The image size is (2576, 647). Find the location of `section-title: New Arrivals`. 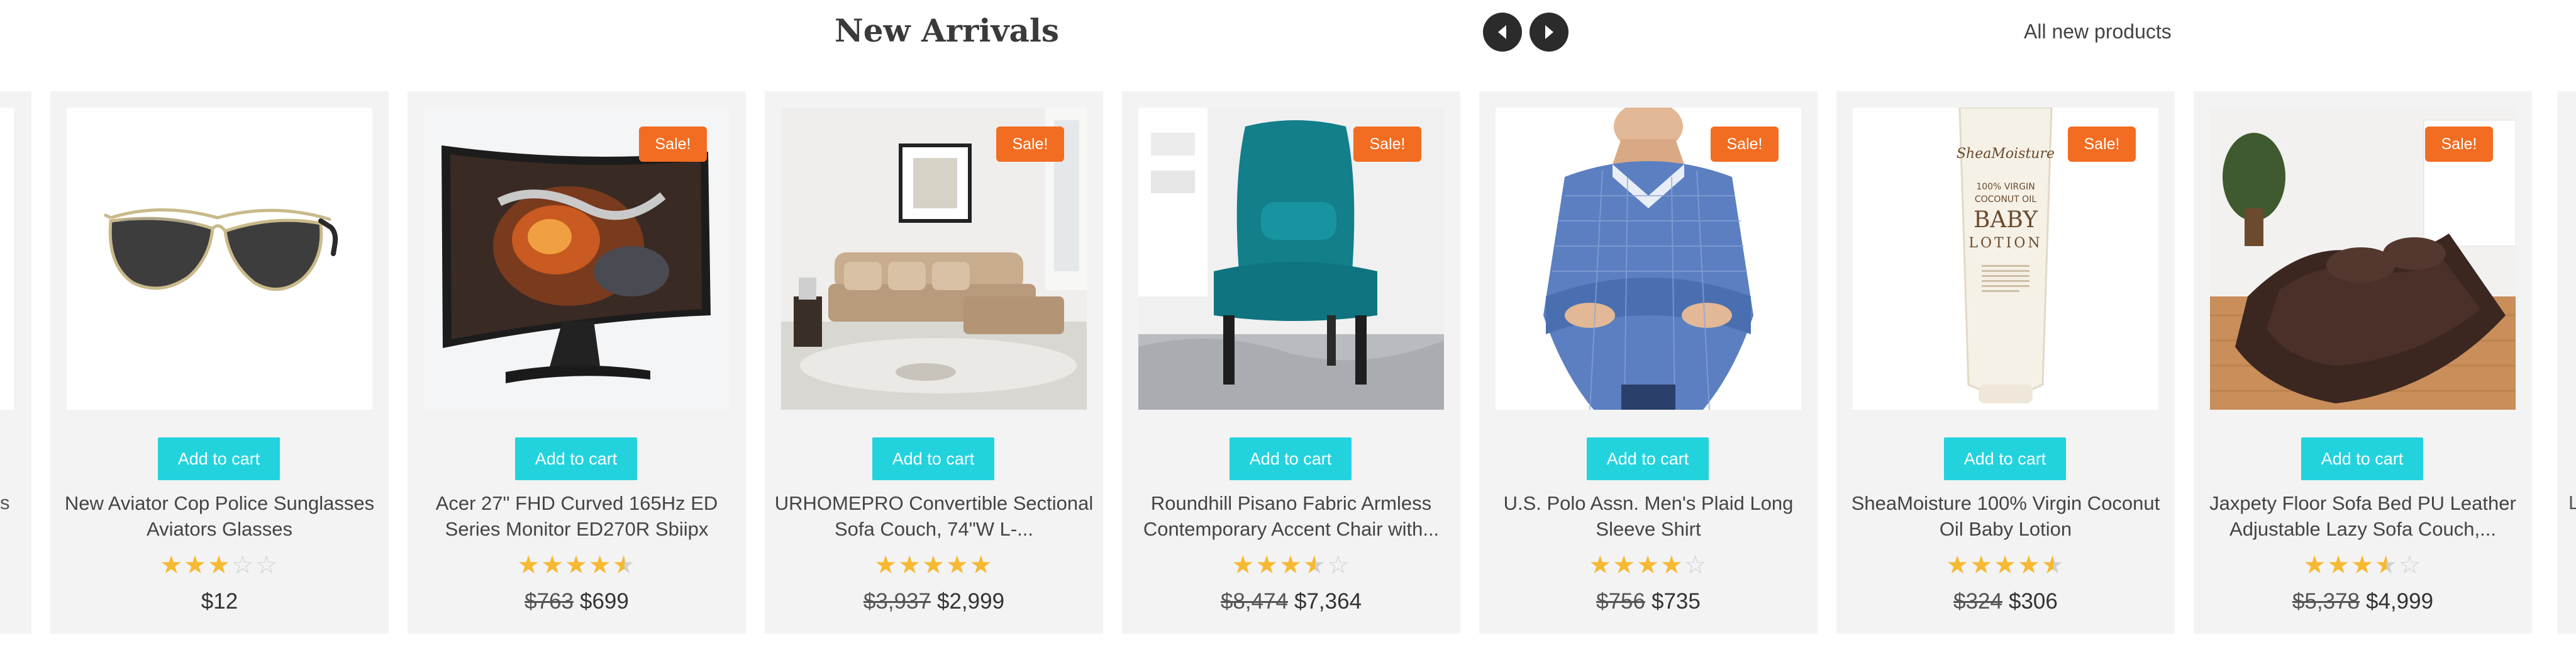

section-title: New Arrivals is located at coordinates (947, 30).